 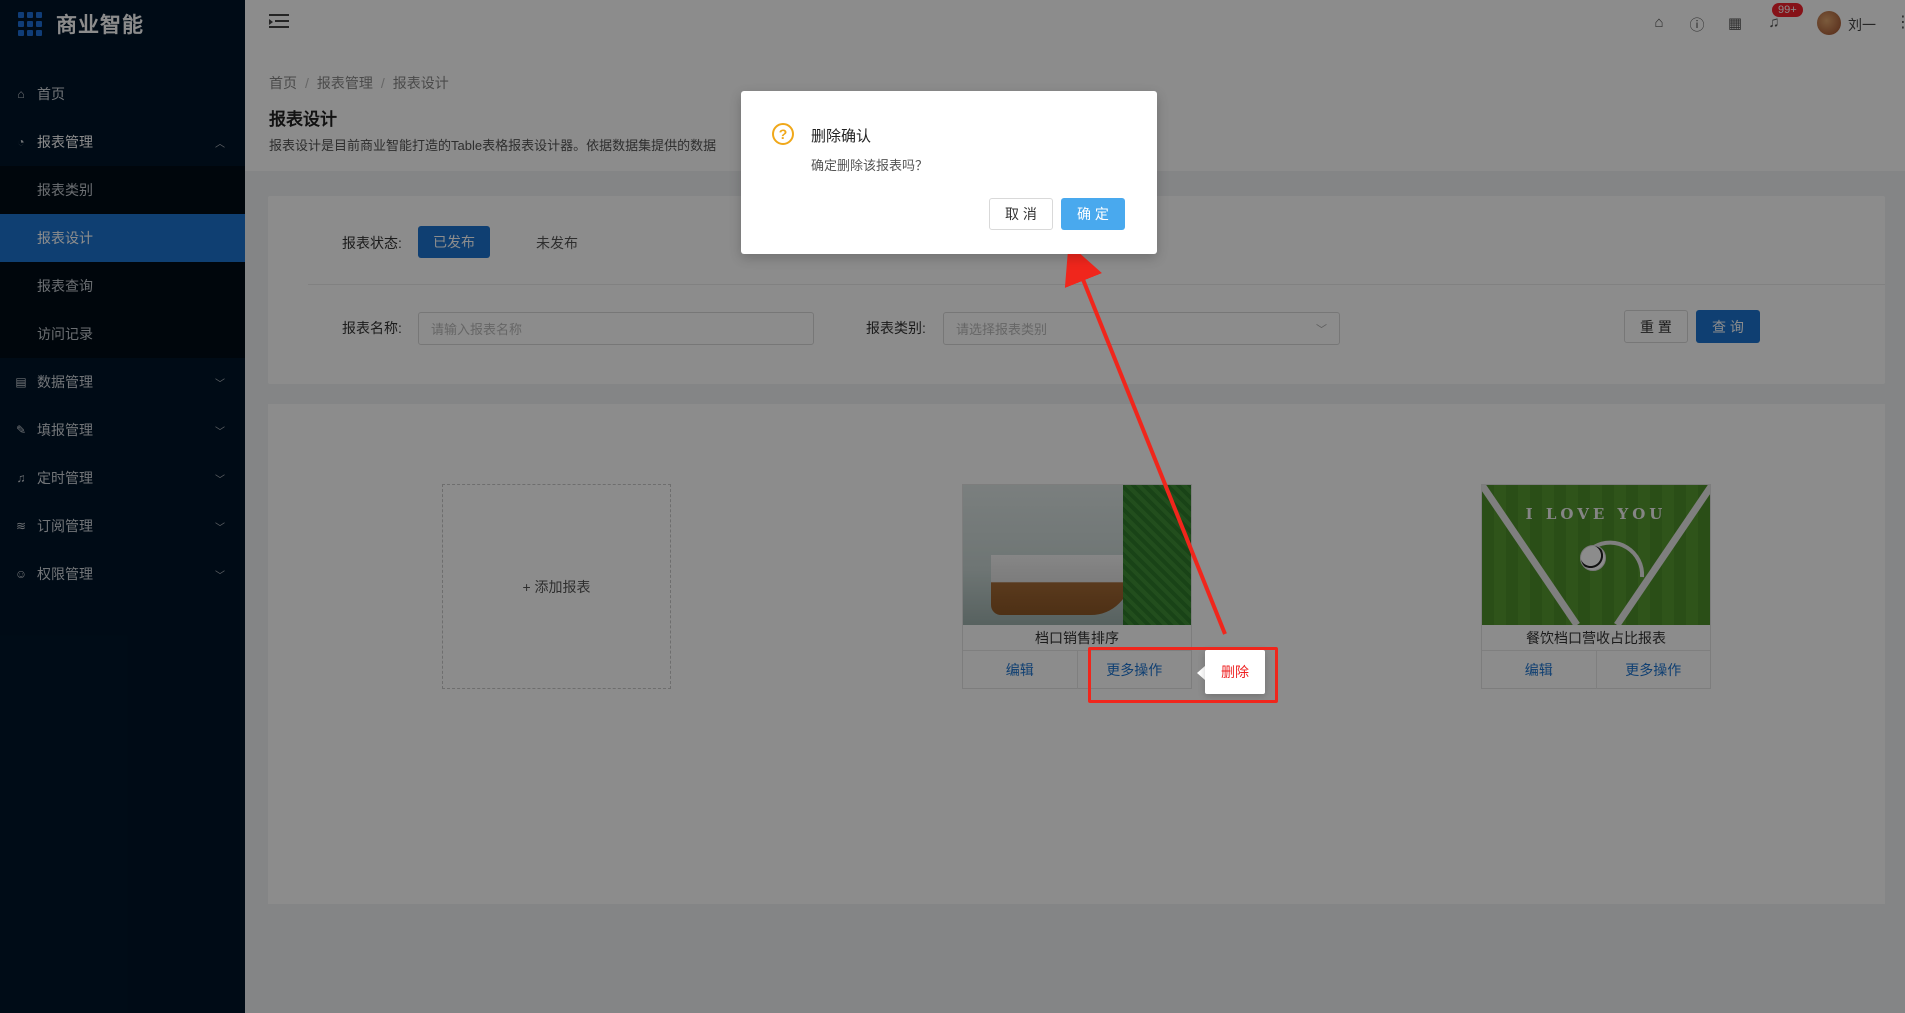 What do you see at coordinates (1183, 675) in the screenshot?
I see `annotation-highlight-box` at bounding box center [1183, 675].